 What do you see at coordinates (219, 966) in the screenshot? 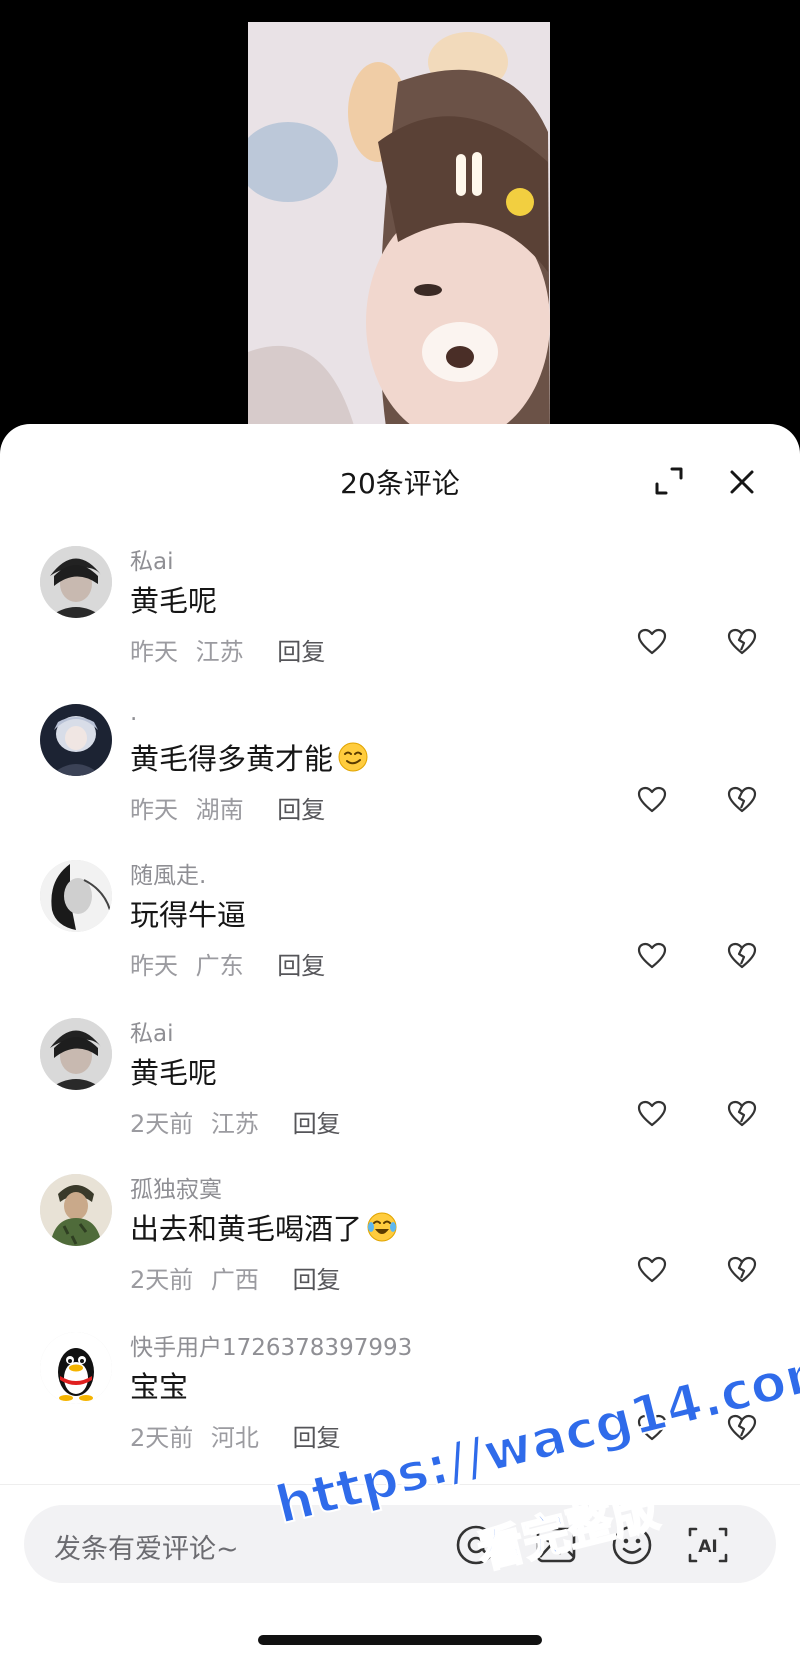
I see `comment-location: 广东` at bounding box center [219, 966].